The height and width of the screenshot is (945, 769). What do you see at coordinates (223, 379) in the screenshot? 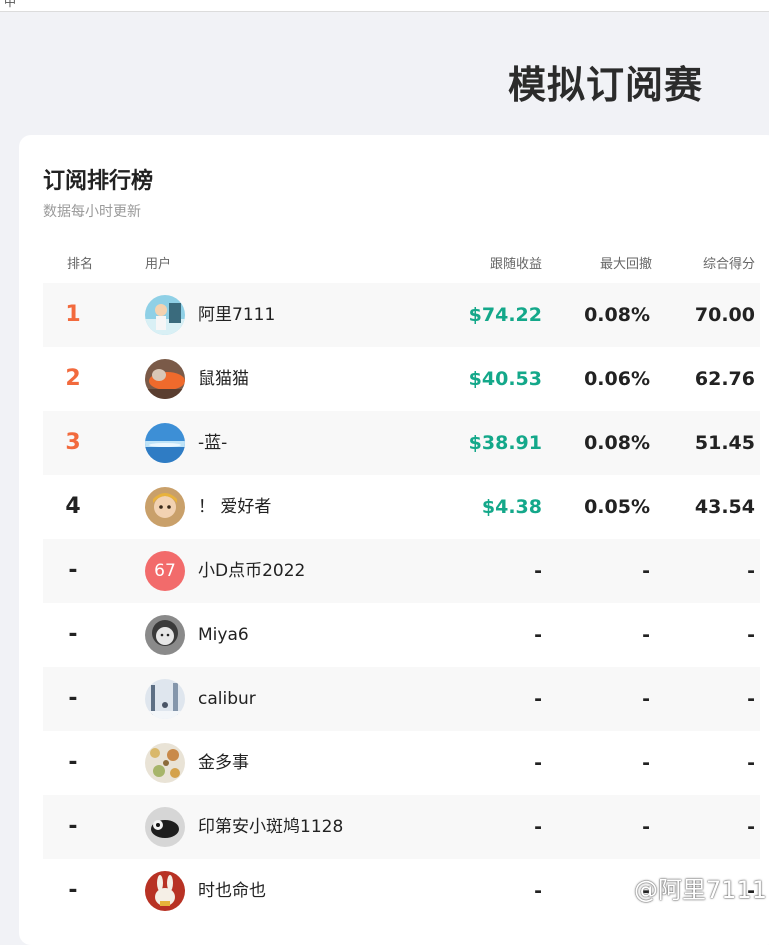
I see `user-name: 鼠猫猫` at bounding box center [223, 379].